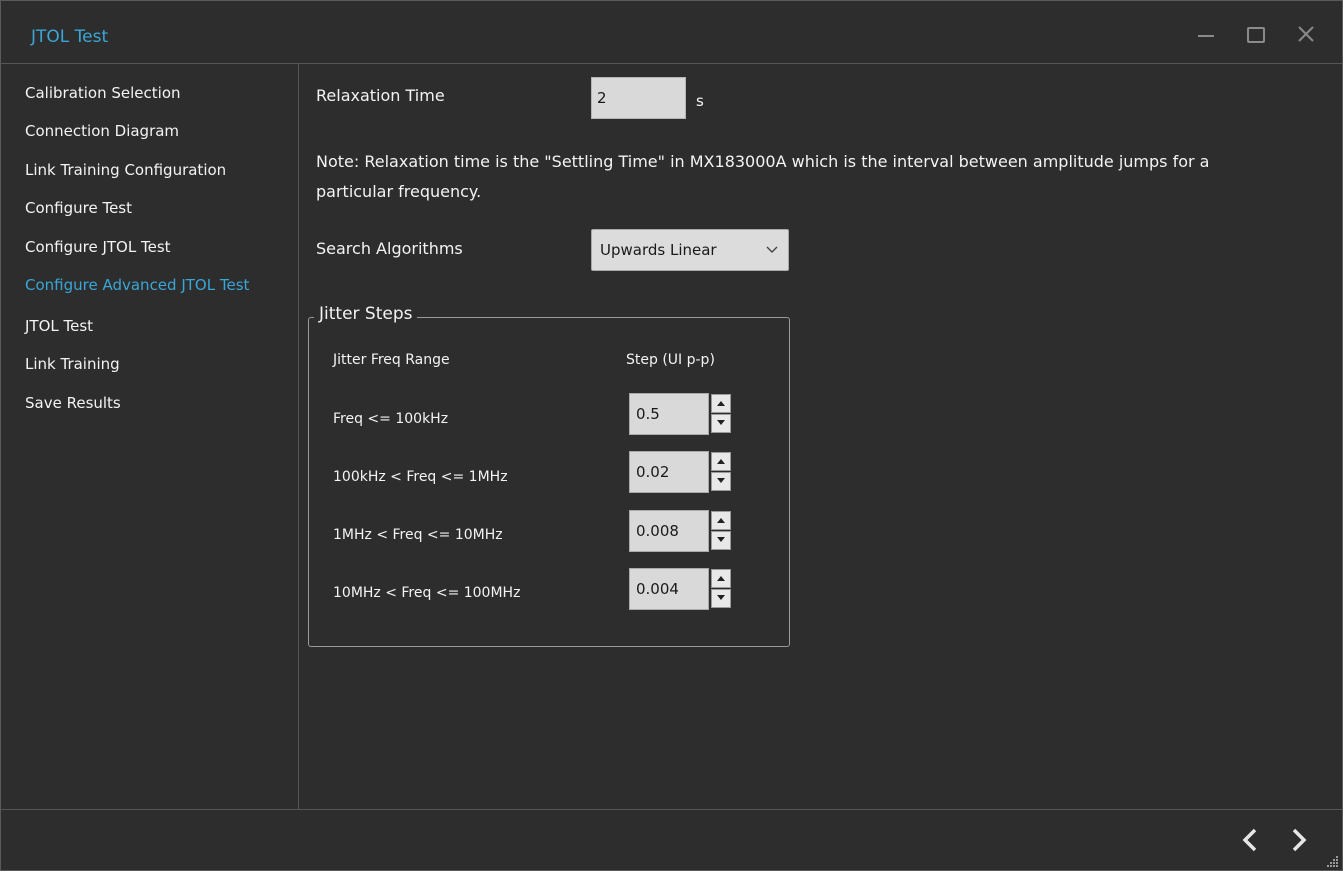 Image resolution: width=1343 pixels, height=871 pixels. I want to click on chevron-right-icon, so click(1299, 840).